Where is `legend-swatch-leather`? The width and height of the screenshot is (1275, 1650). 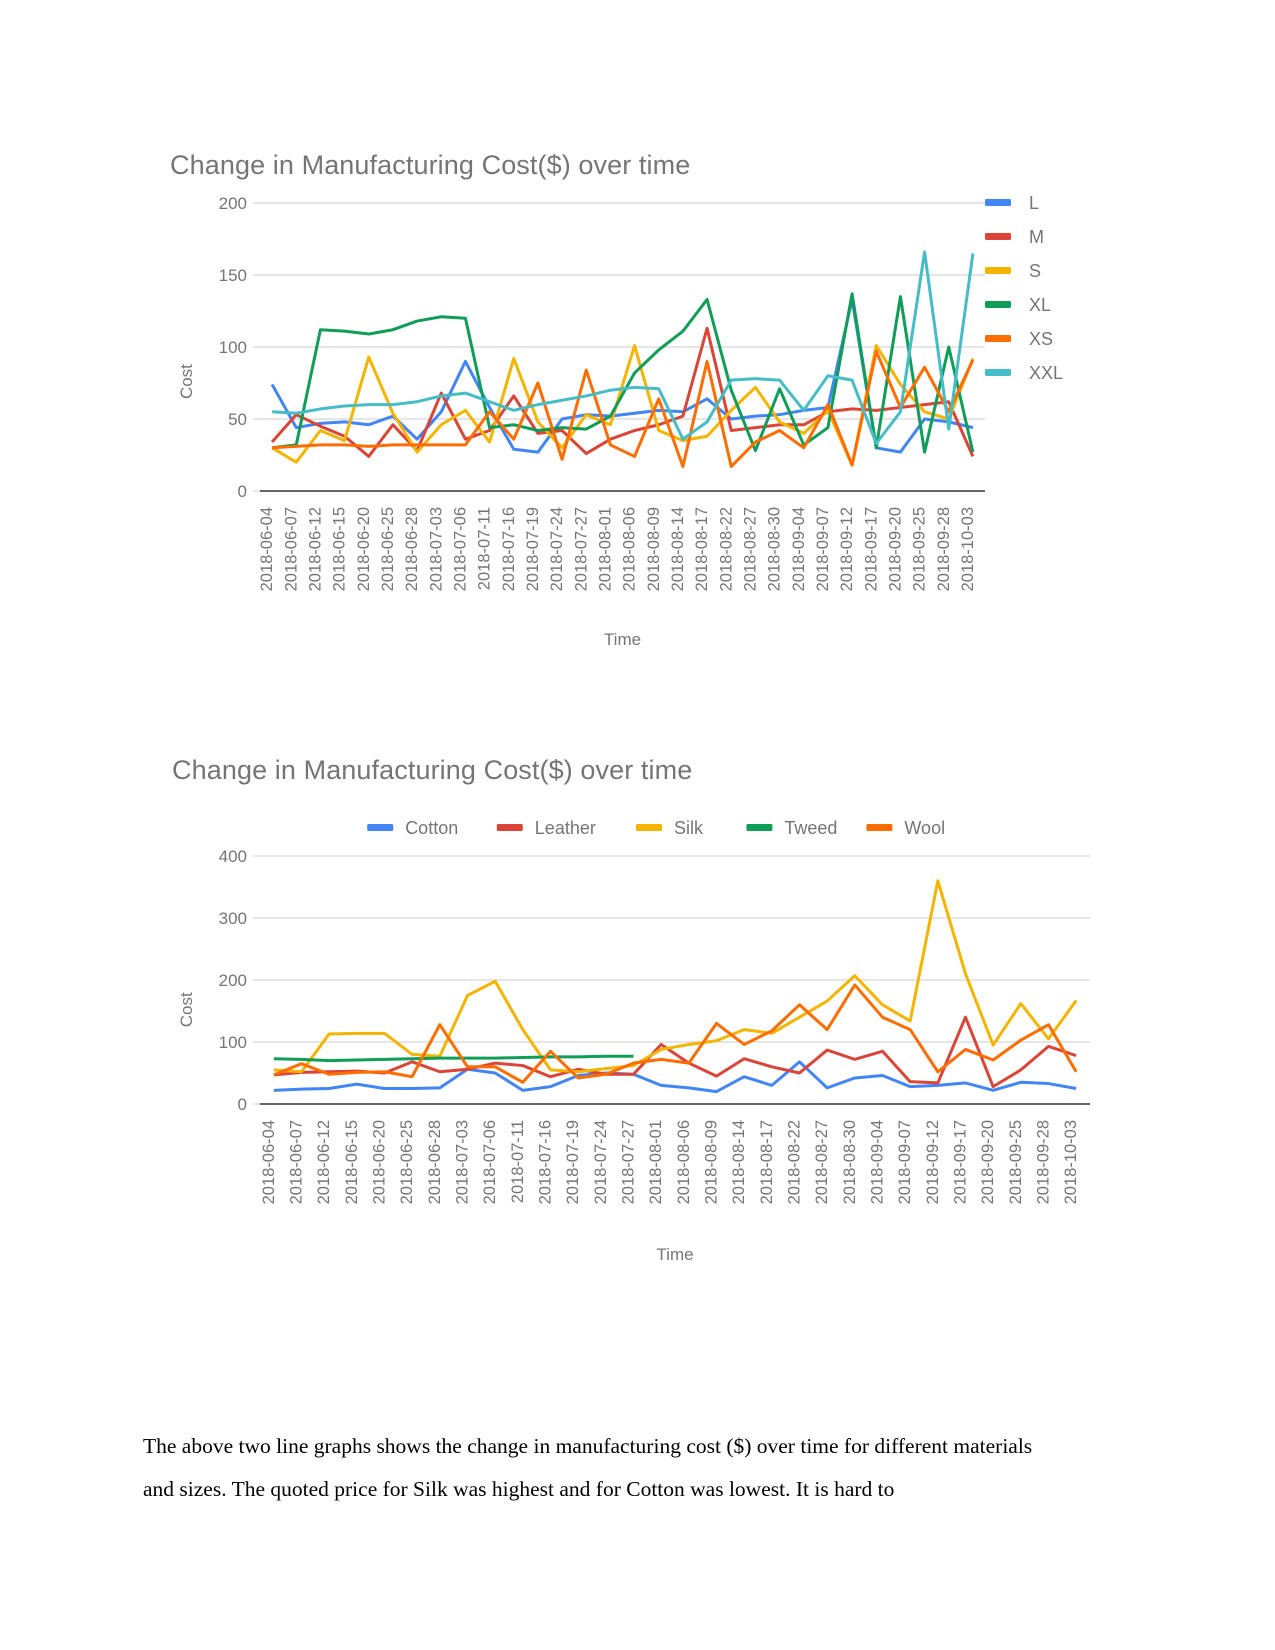
legend-swatch-leather is located at coordinates (509, 827).